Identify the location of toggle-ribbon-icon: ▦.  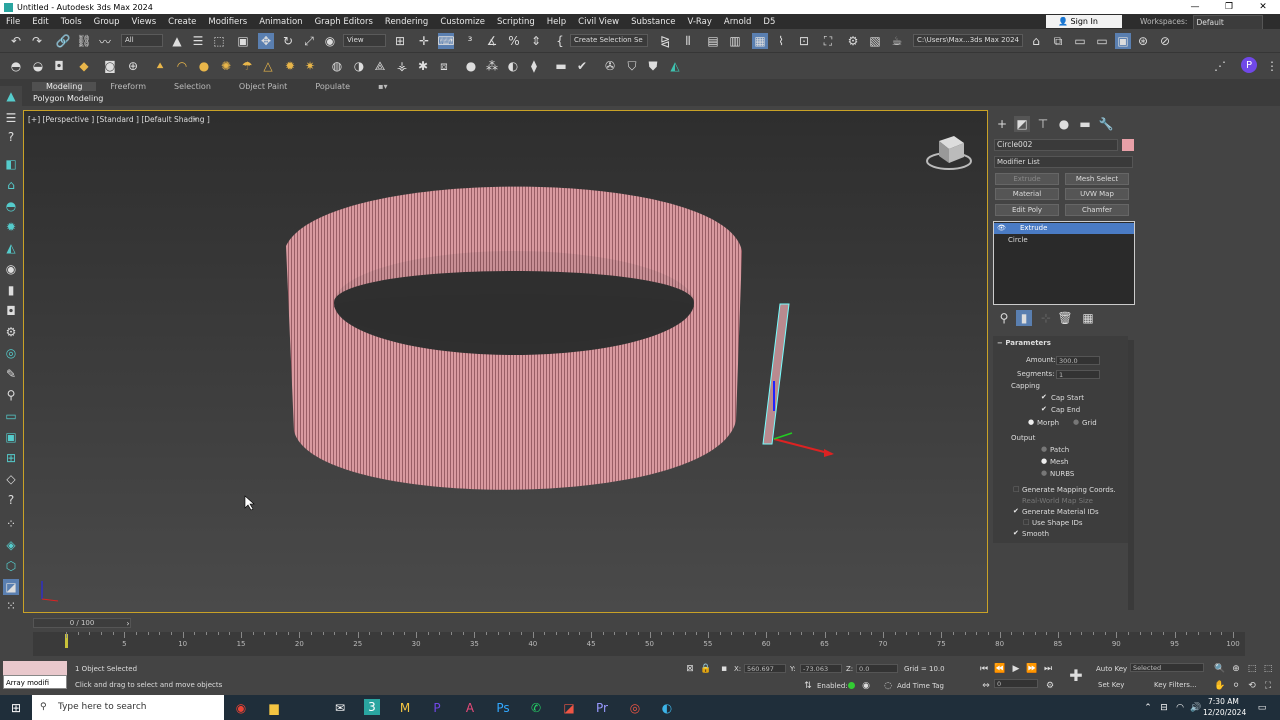
(760, 41).